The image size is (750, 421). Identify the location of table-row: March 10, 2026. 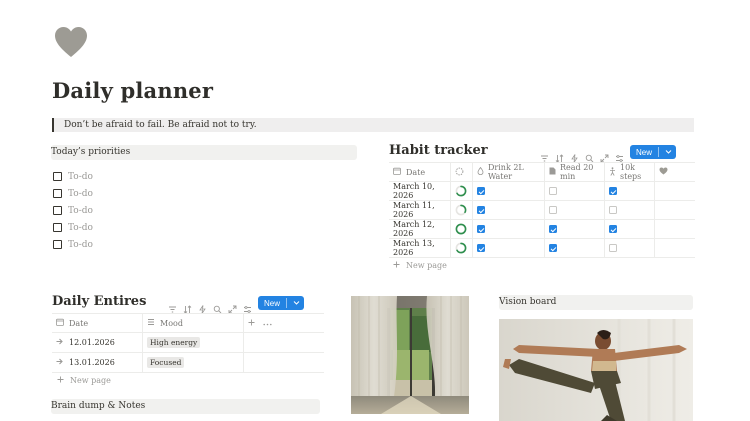
(542, 191).